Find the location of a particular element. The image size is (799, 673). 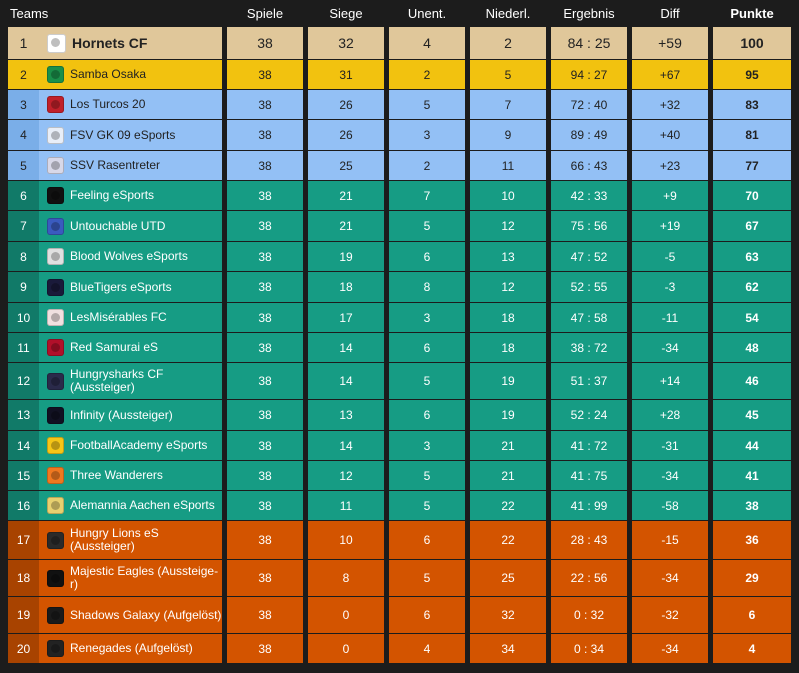

table-row: 20 Renegades (Aufgelöst) 38 0 4 34 0 : 34 -34 4 is located at coordinates (399, 648).